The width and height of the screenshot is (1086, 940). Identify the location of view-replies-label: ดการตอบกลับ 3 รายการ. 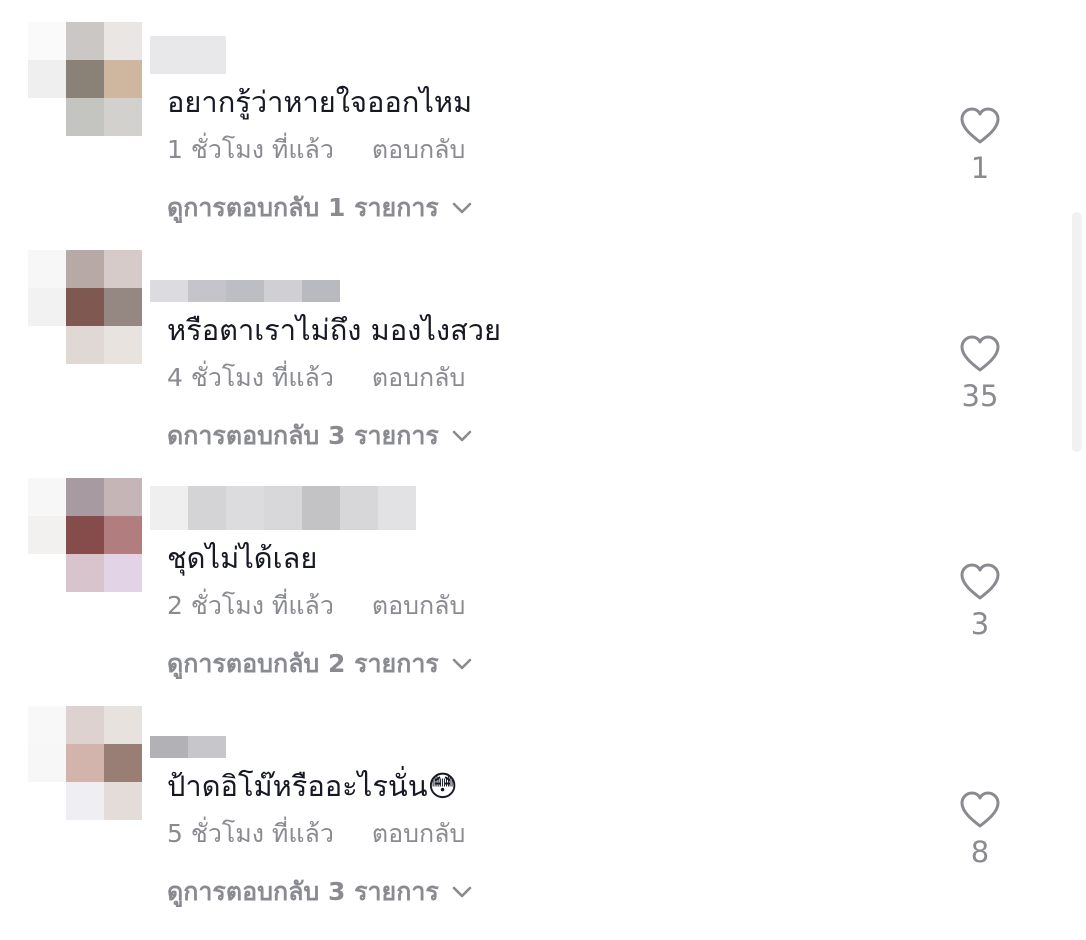
(303, 435).